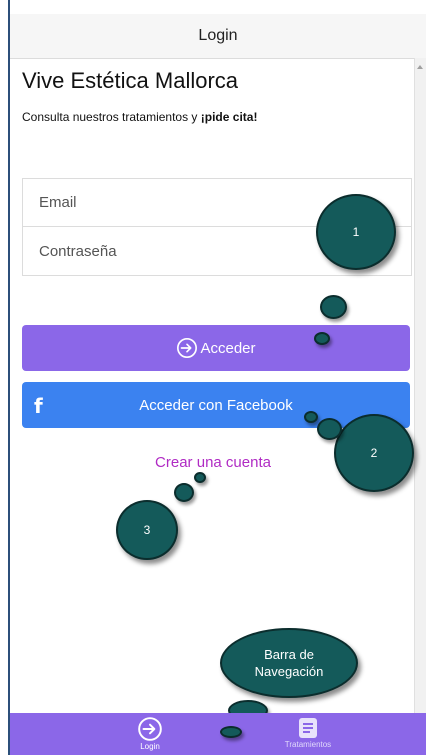 This screenshot has width=426, height=755. I want to click on annotation-bubble-1: 1, so click(356, 232).